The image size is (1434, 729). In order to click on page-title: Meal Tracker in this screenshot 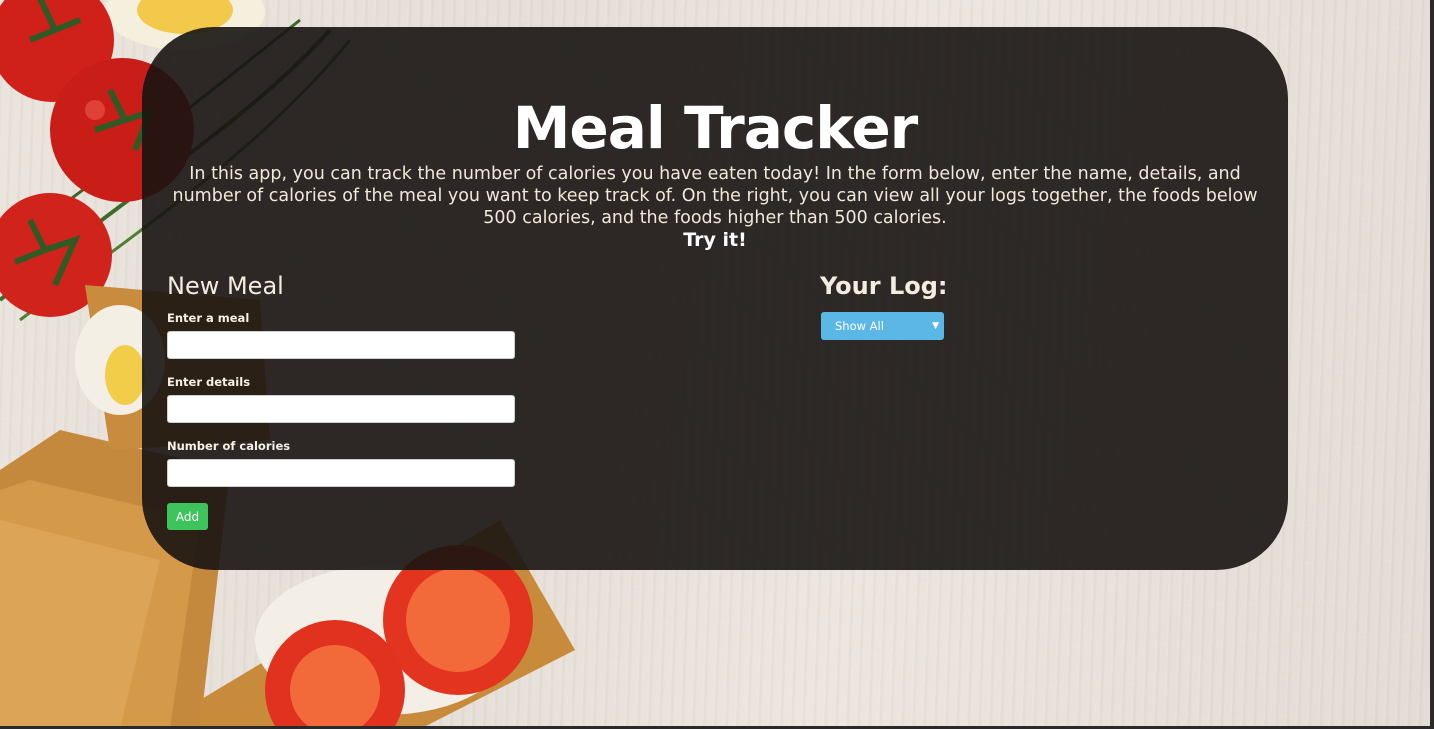, I will do `click(715, 128)`.